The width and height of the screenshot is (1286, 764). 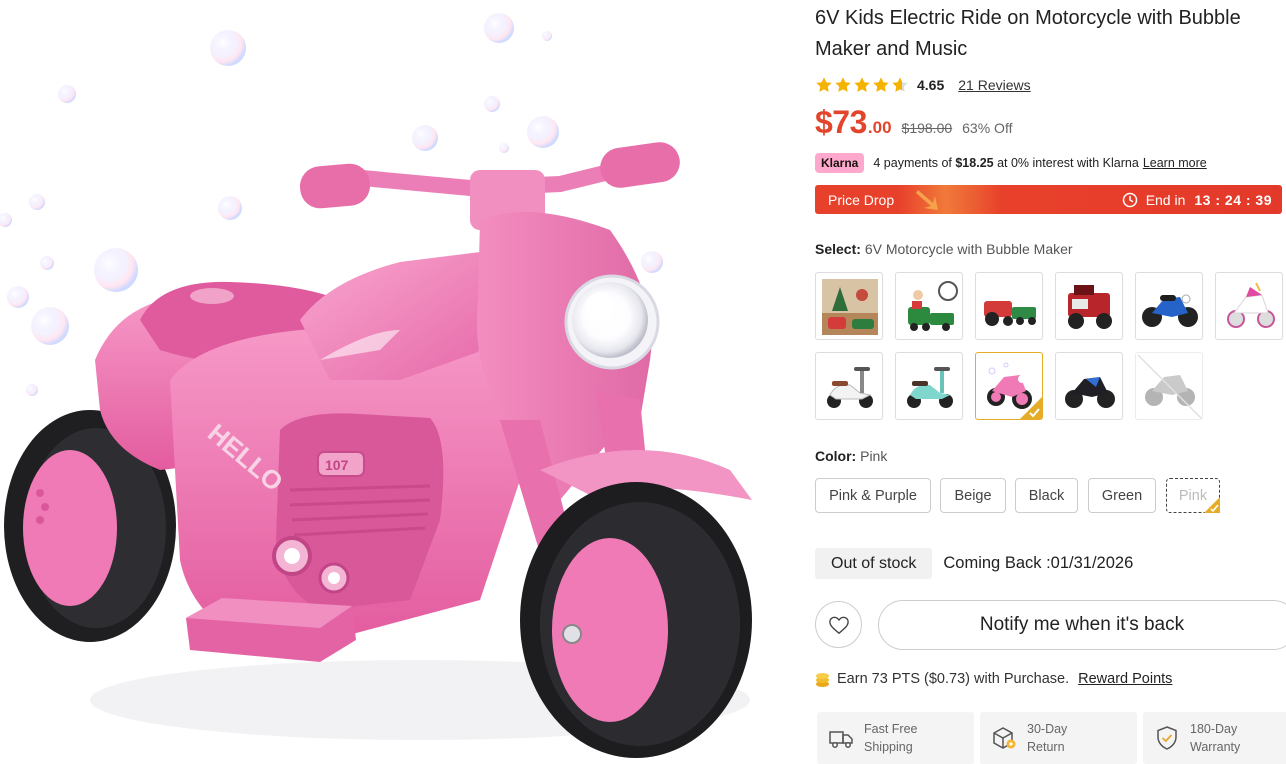 I want to click on select-value: 6V Motorcycle with Bubble Maker, so click(x=968, y=249).